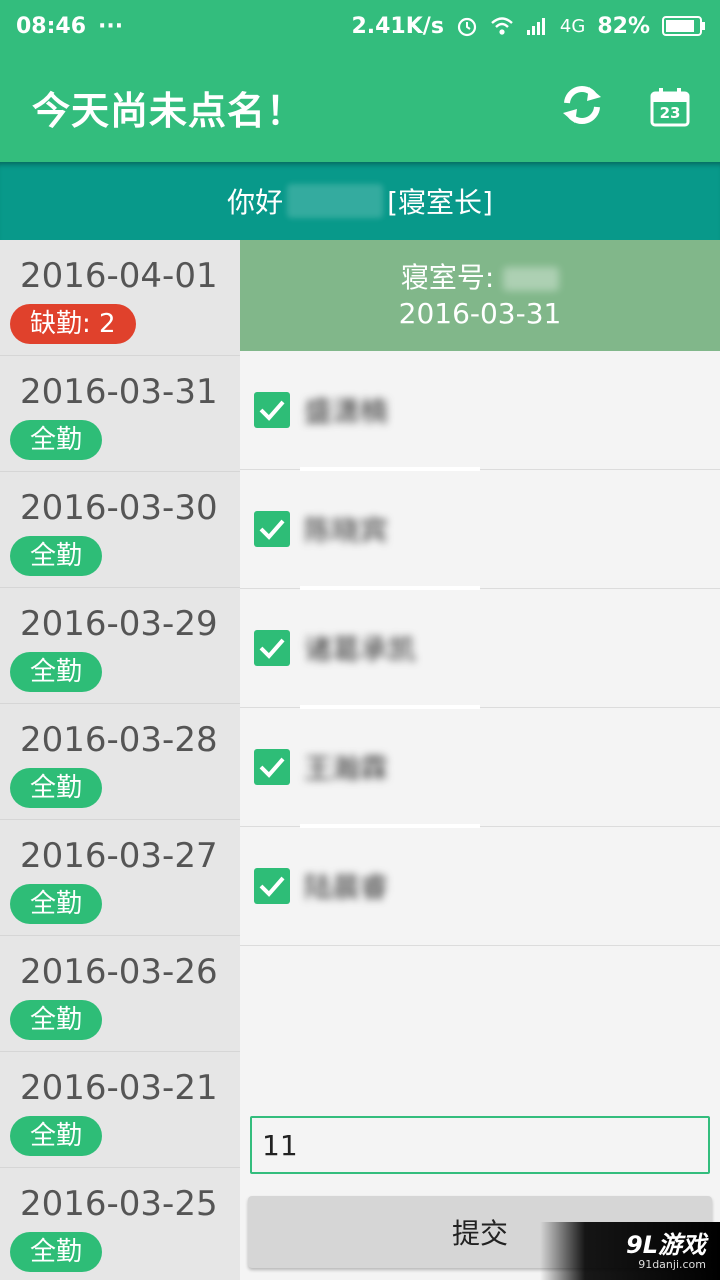 The height and width of the screenshot is (1280, 720). What do you see at coordinates (119, 856) in the screenshot?
I see `date-label: 2016-03-27` at bounding box center [119, 856].